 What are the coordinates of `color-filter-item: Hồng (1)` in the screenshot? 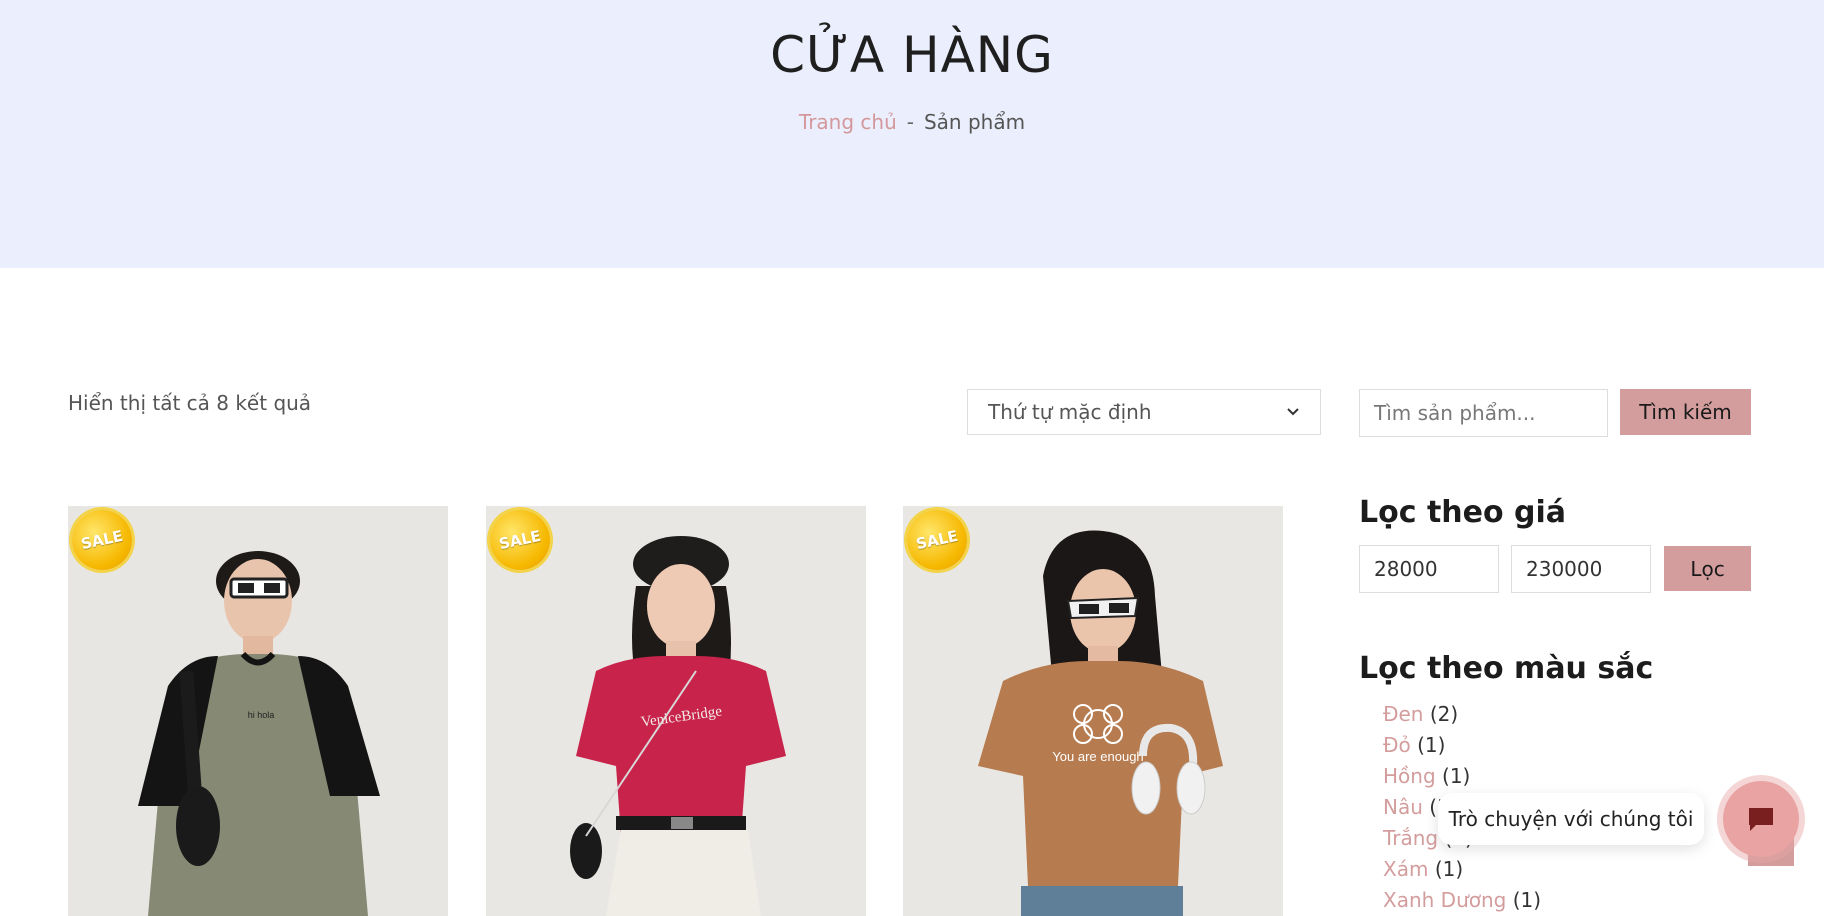 It's located at (1462, 779).